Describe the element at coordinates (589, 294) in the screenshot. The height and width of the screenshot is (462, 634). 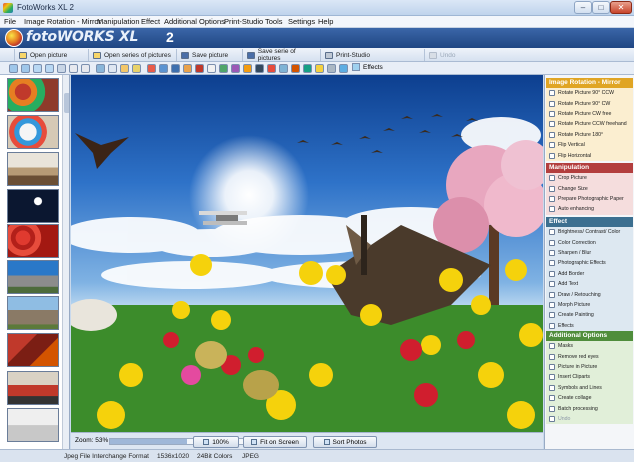
I see `draw-retouching-item: Draw / Retouching` at that location.